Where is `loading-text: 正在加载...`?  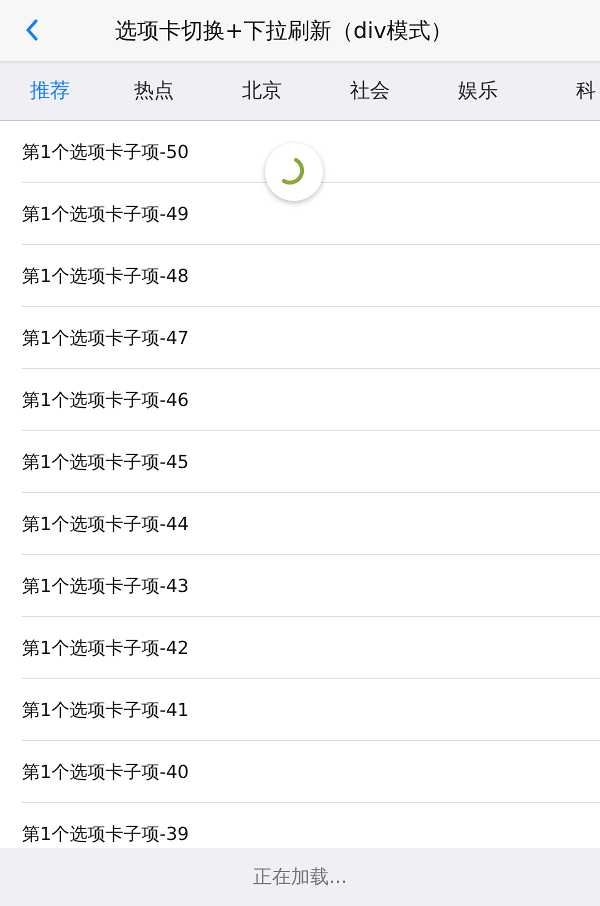 loading-text: 正在加载... is located at coordinates (300, 877).